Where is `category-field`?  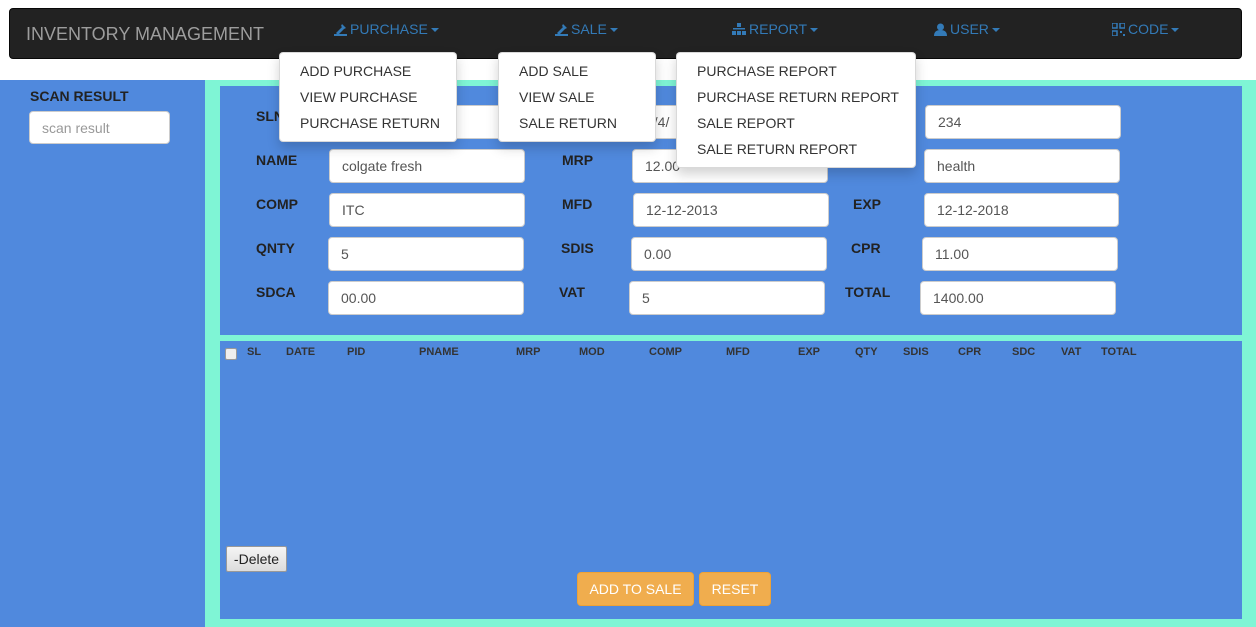 category-field is located at coordinates (1022, 166).